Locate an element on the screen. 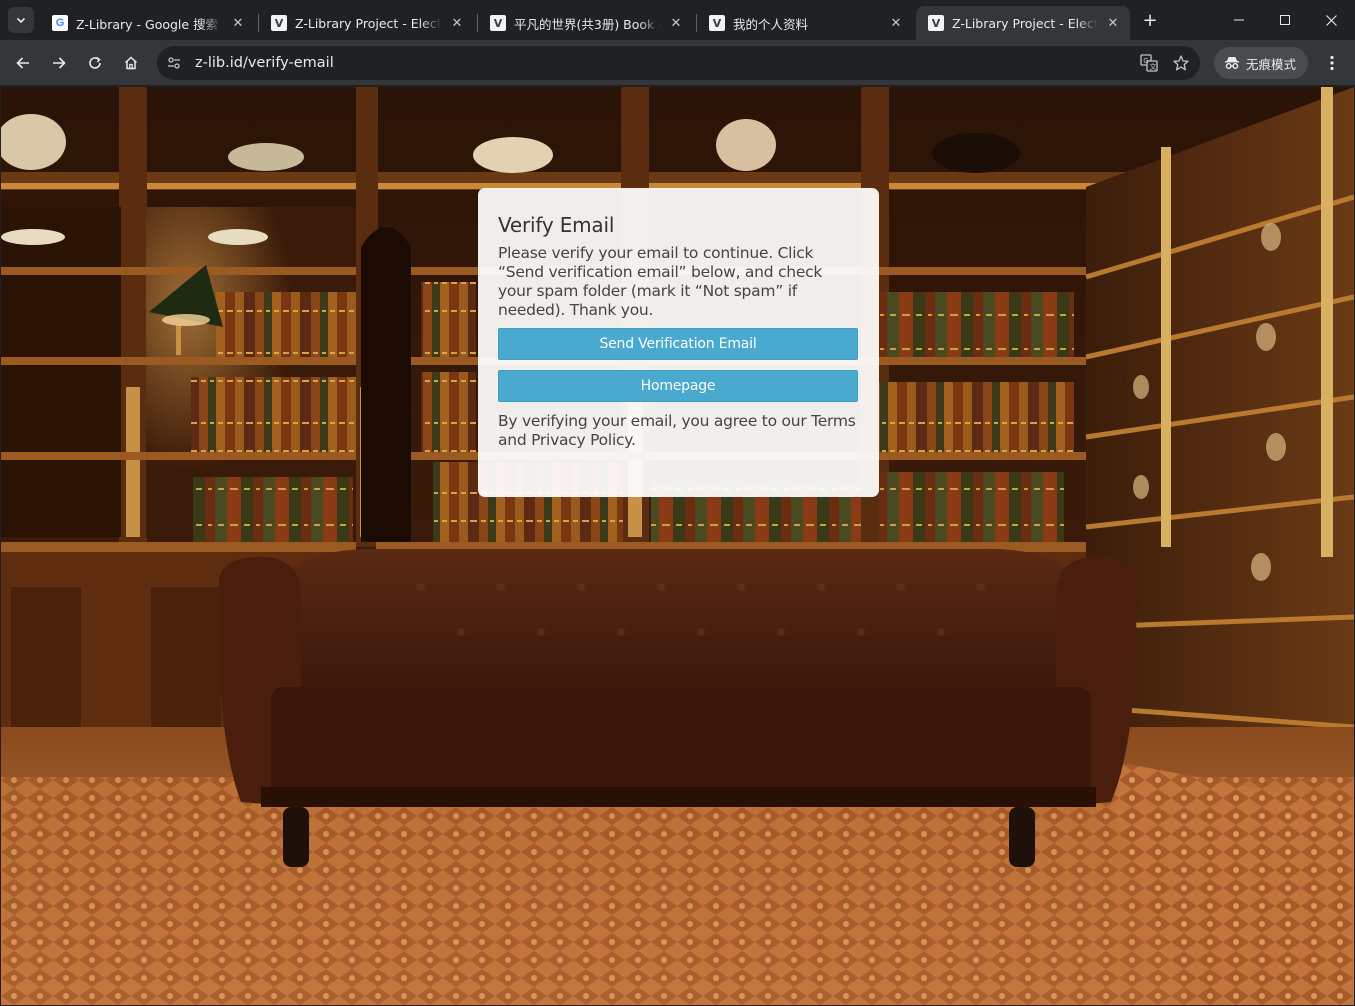 Image resolution: width=1355 pixels, height=1006 pixels. plus-icon: + is located at coordinates (1150, 20).